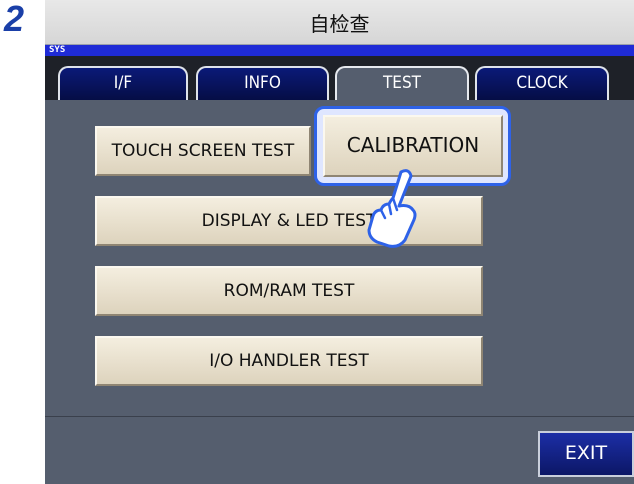 The image size is (634, 484). Describe the element at coordinates (289, 221) in the screenshot. I see `display-led-test-button: DISPLAY & LED TEST` at that location.